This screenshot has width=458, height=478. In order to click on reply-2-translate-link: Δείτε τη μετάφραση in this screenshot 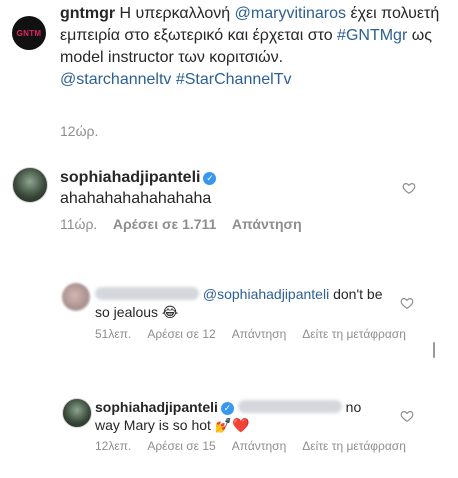, I will do `click(354, 446)`.